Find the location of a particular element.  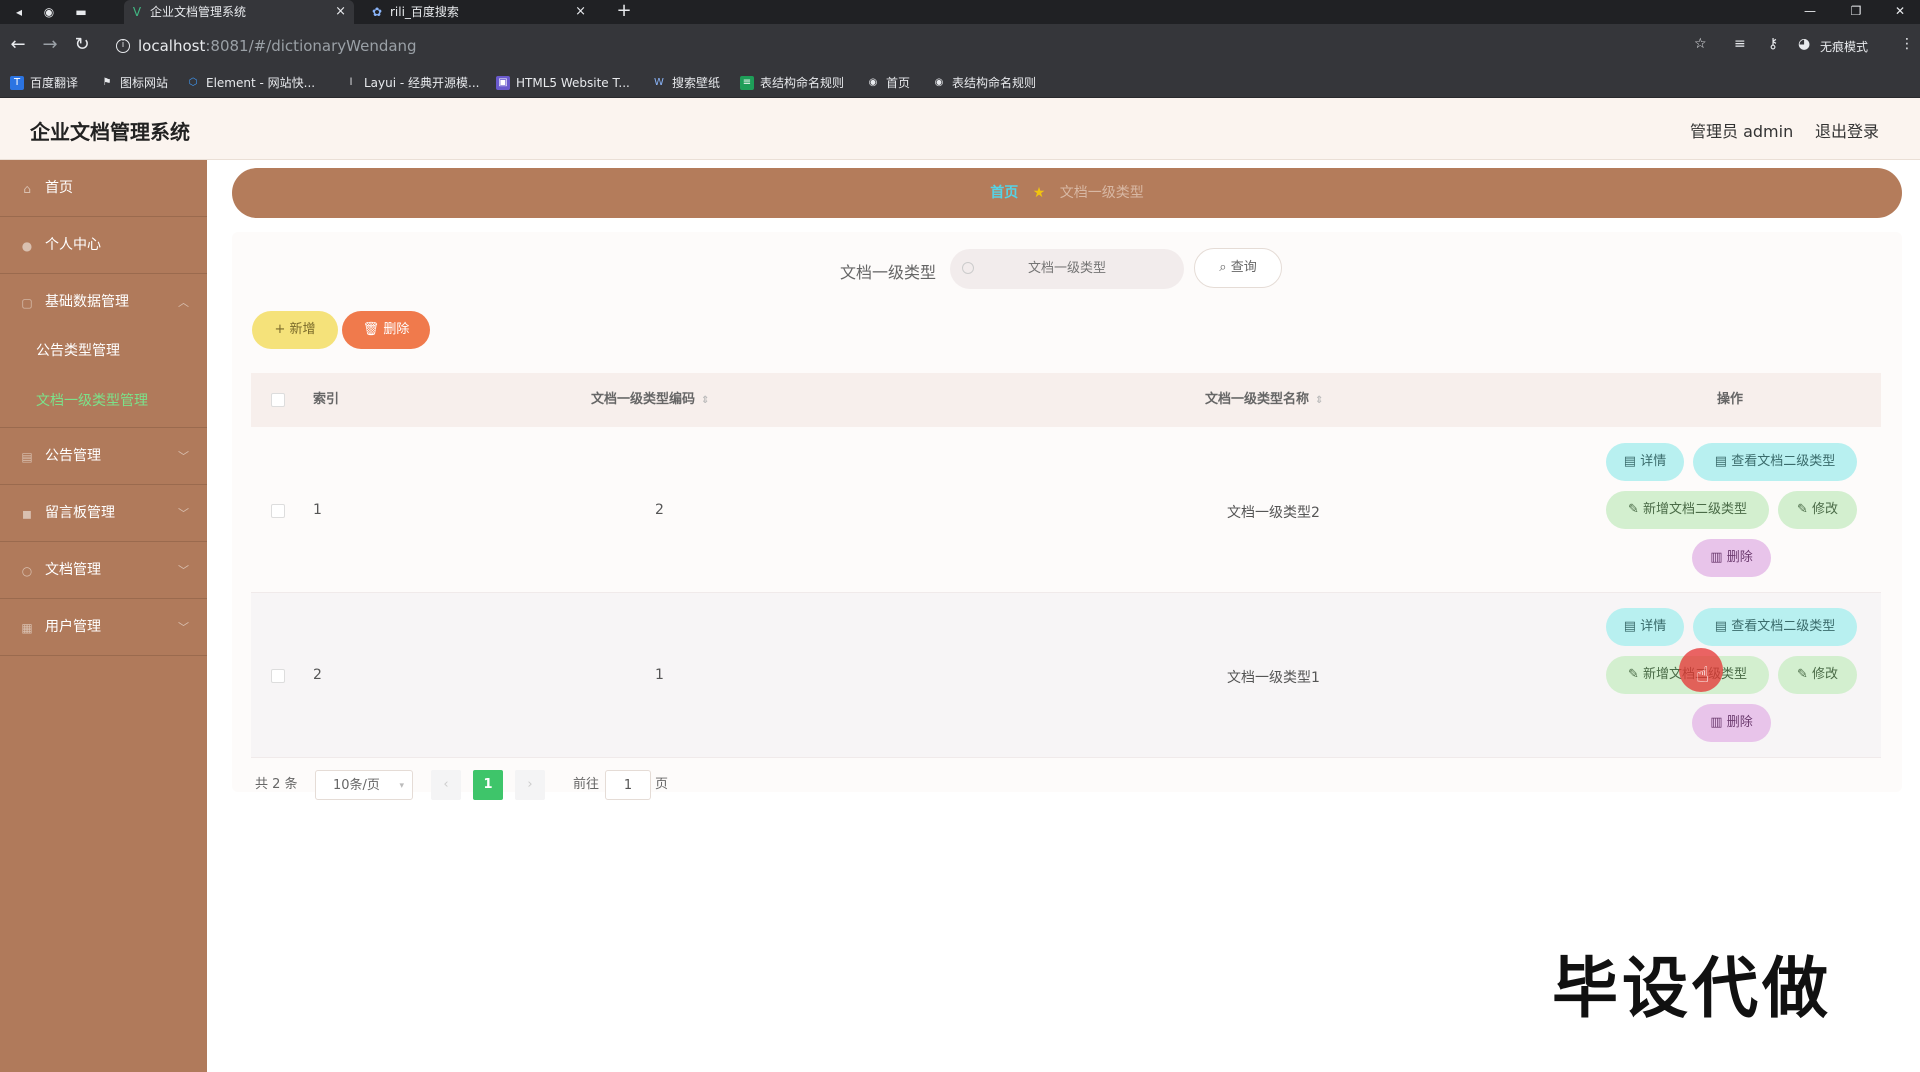

row-index: 1 is located at coordinates (317, 510).